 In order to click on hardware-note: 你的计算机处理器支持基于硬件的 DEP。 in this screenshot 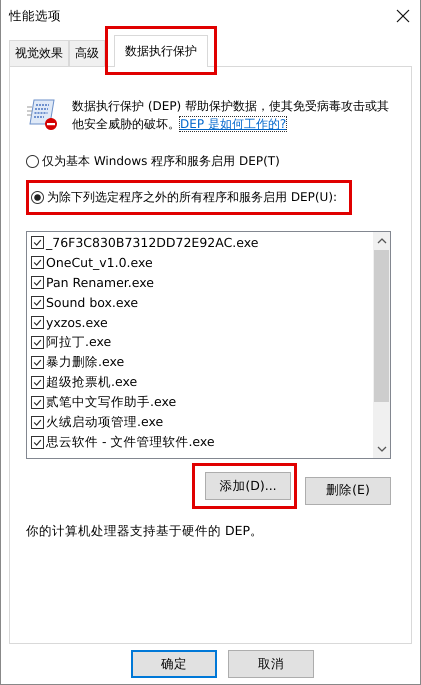, I will do `click(145, 531)`.